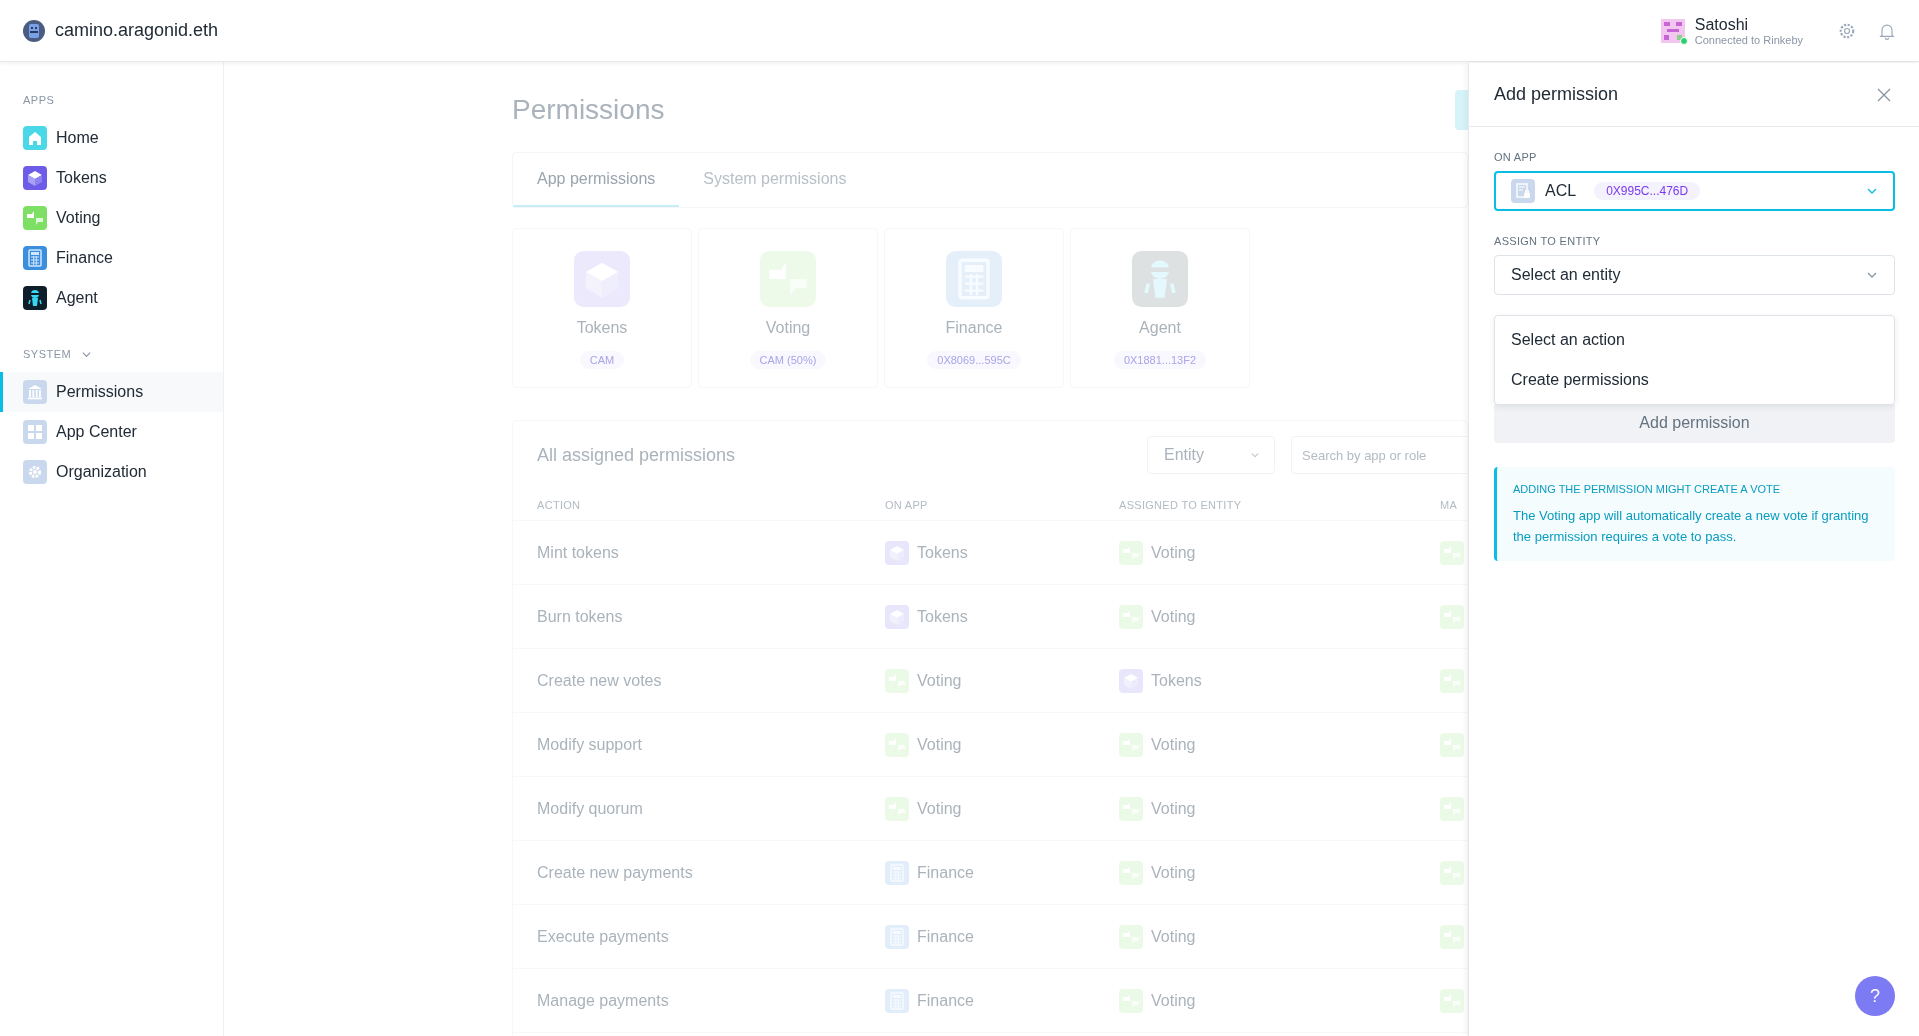 The width and height of the screenshot is (1919, 1036). Describe the element at coordinates (34, 30) in the screenshot. I see `organization-logo` at that location.